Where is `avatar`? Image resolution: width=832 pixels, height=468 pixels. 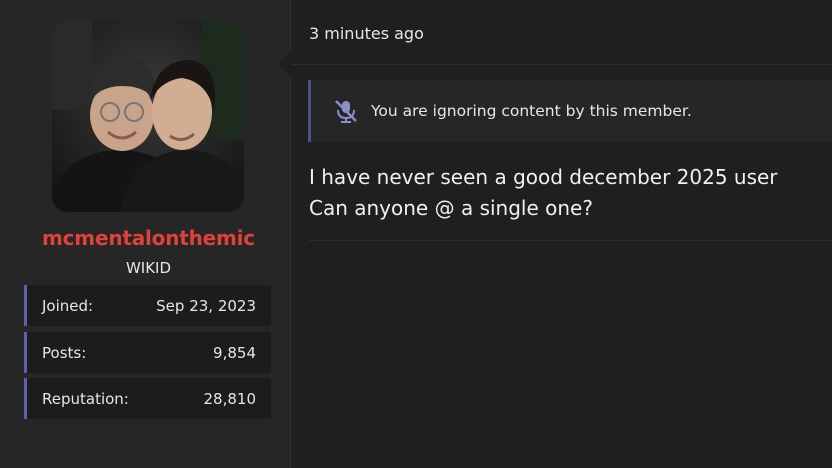 avatar is located at coordinates (148, 116).